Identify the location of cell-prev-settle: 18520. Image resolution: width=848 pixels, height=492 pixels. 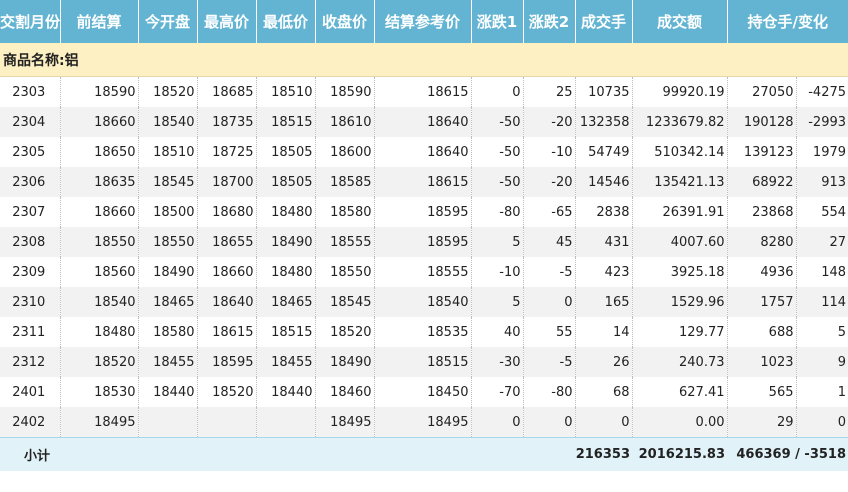
(99, 362).